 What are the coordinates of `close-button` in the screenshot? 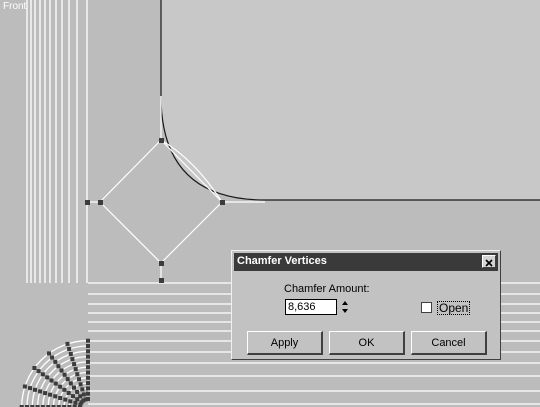 It's located at (489, 261).